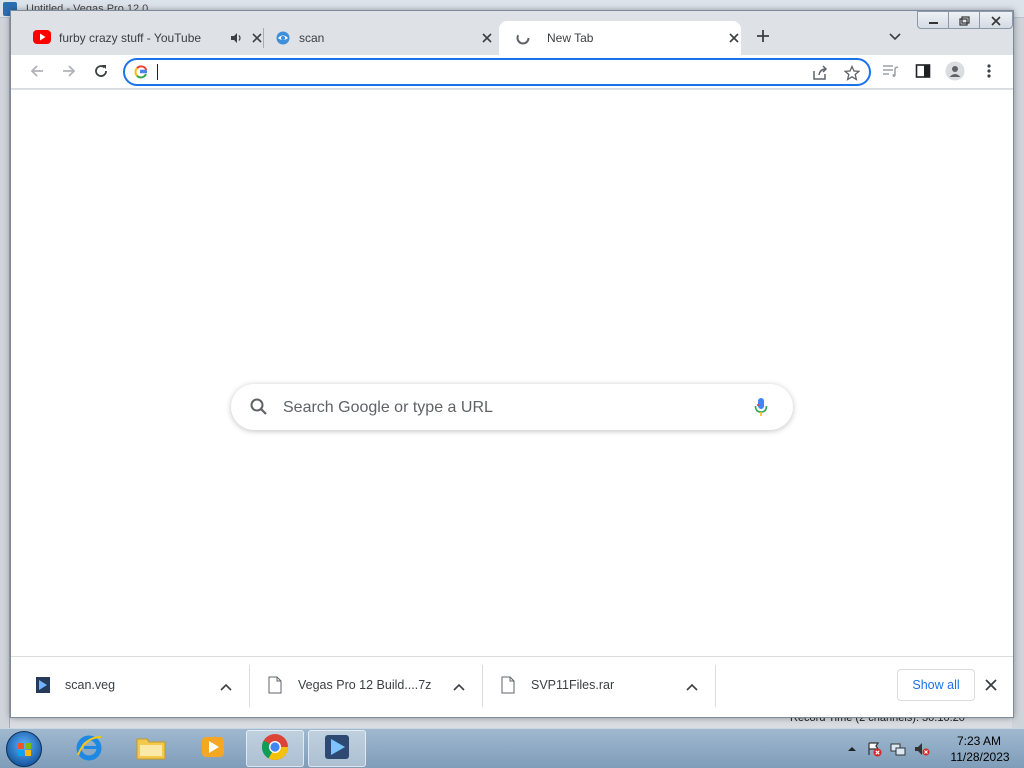 The height and width of the screenshot is (768, 1024). I want to click on share-icon, so click(820, 73).